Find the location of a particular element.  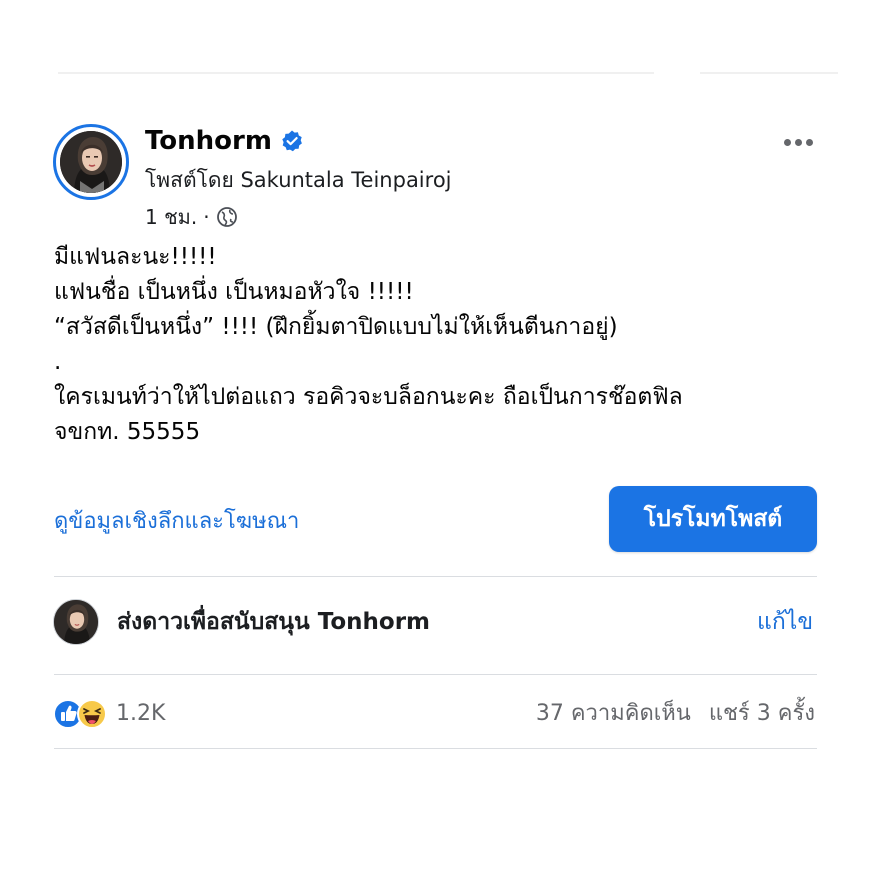

view-insights-link: ดูข้อมูลเชิงลึกและโฆษณา is located at coordinates (176, 522).